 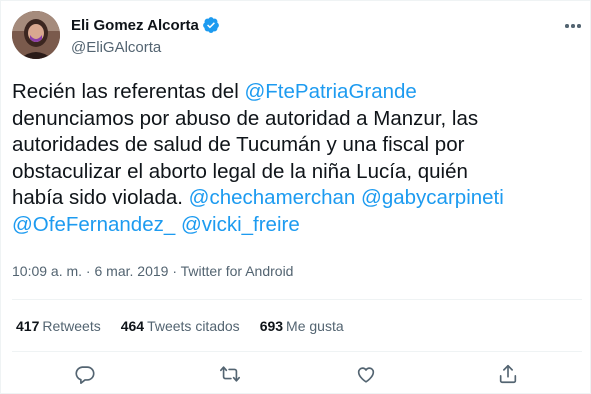 I want to click on mention-link: @OfeFernandez_, so click(x=93, y=224).